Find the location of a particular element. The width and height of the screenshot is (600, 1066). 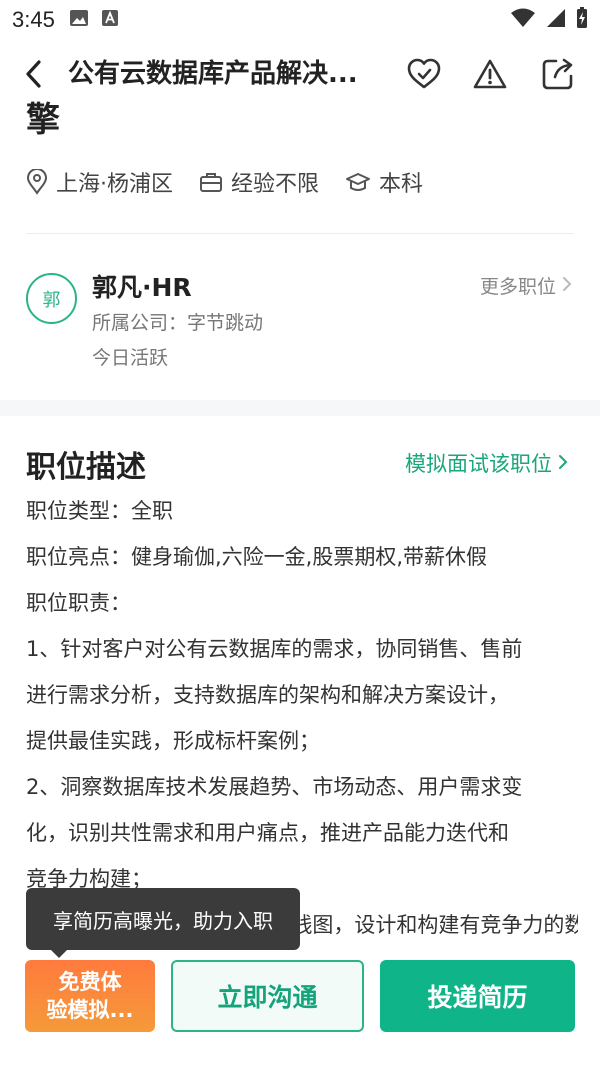

section-title: 职位描述 is located at coordinates (86, 467).